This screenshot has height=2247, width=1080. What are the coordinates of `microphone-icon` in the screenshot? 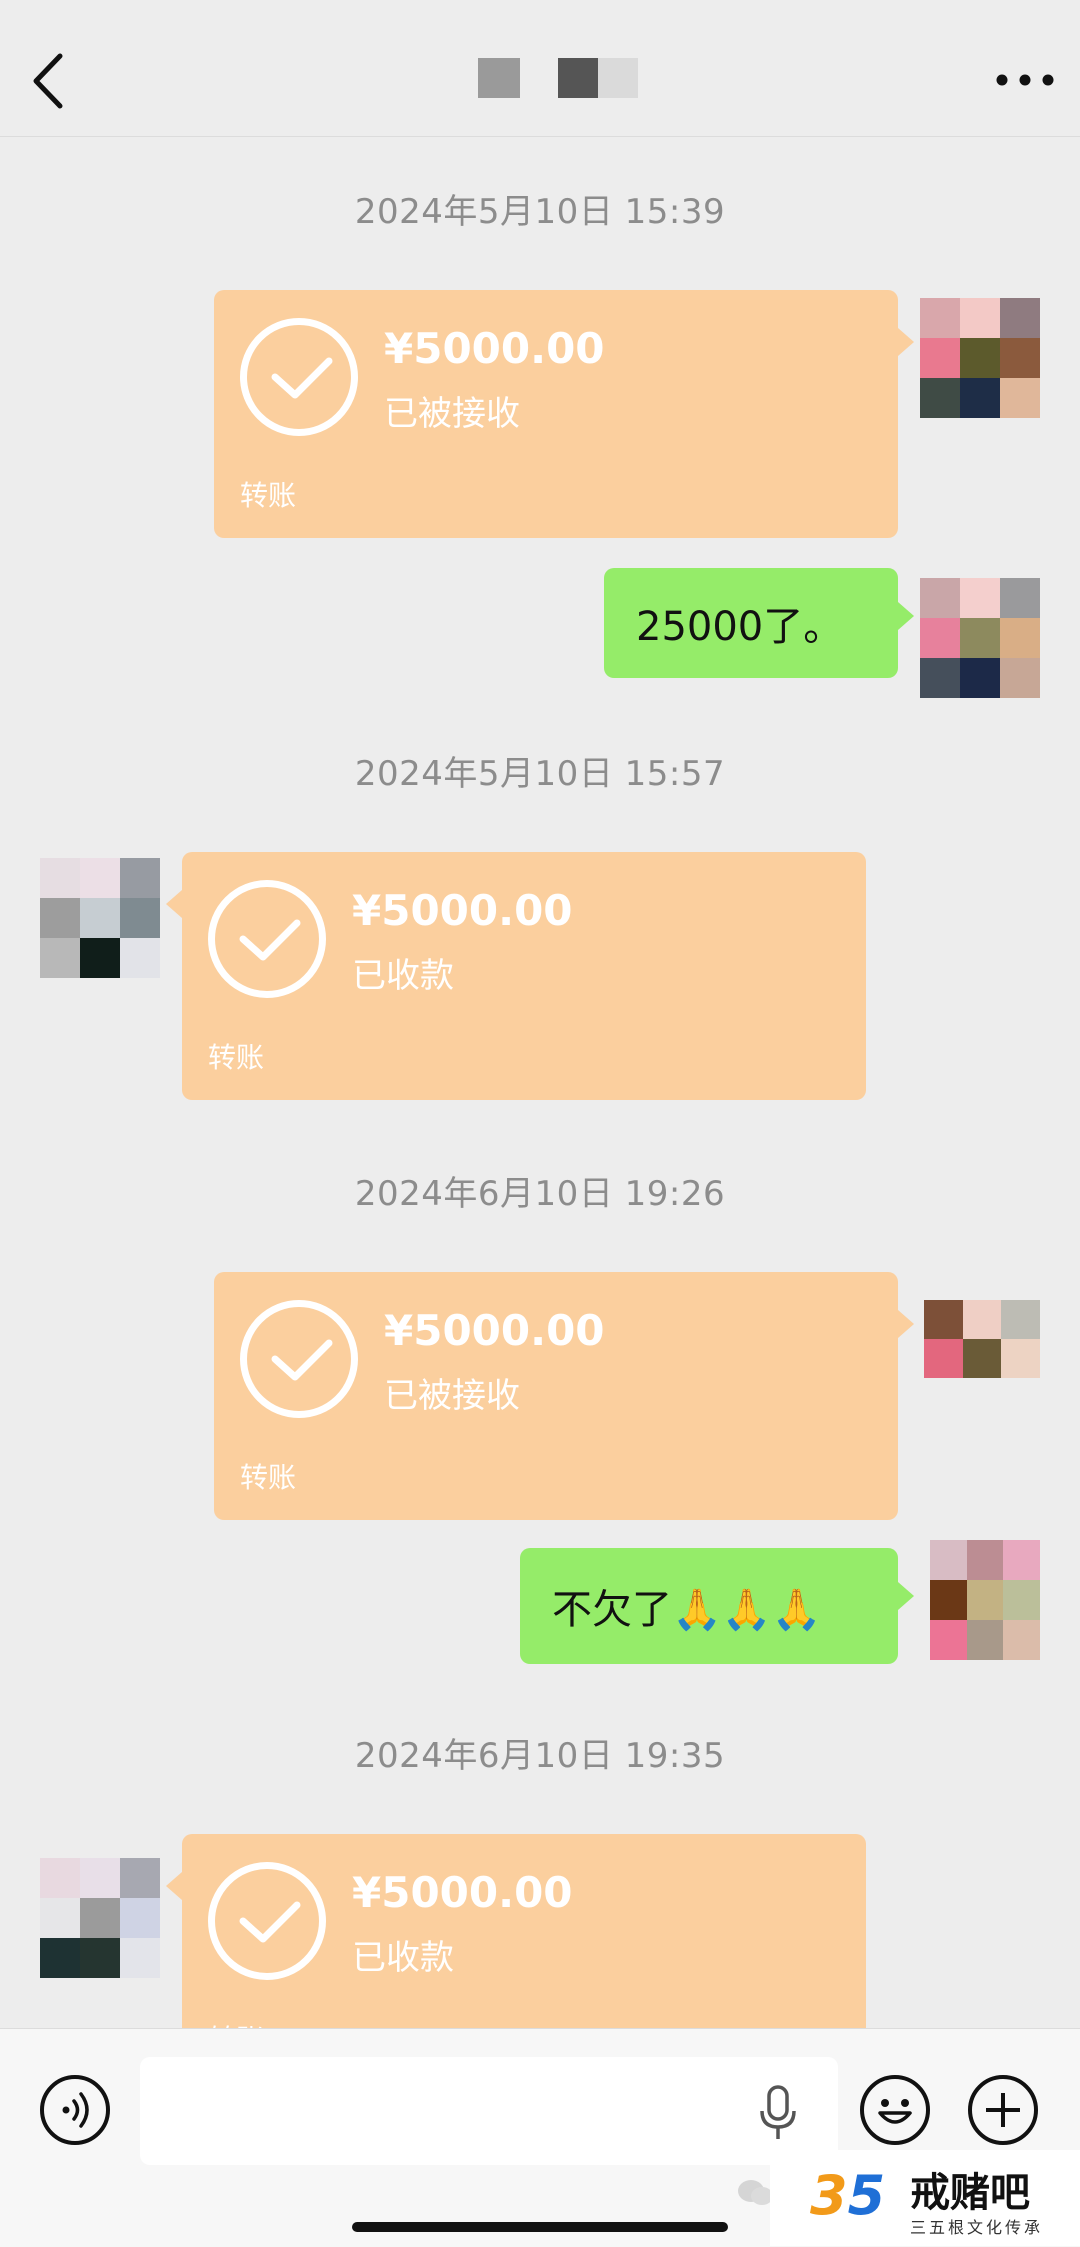 It's located at (778, 2113).